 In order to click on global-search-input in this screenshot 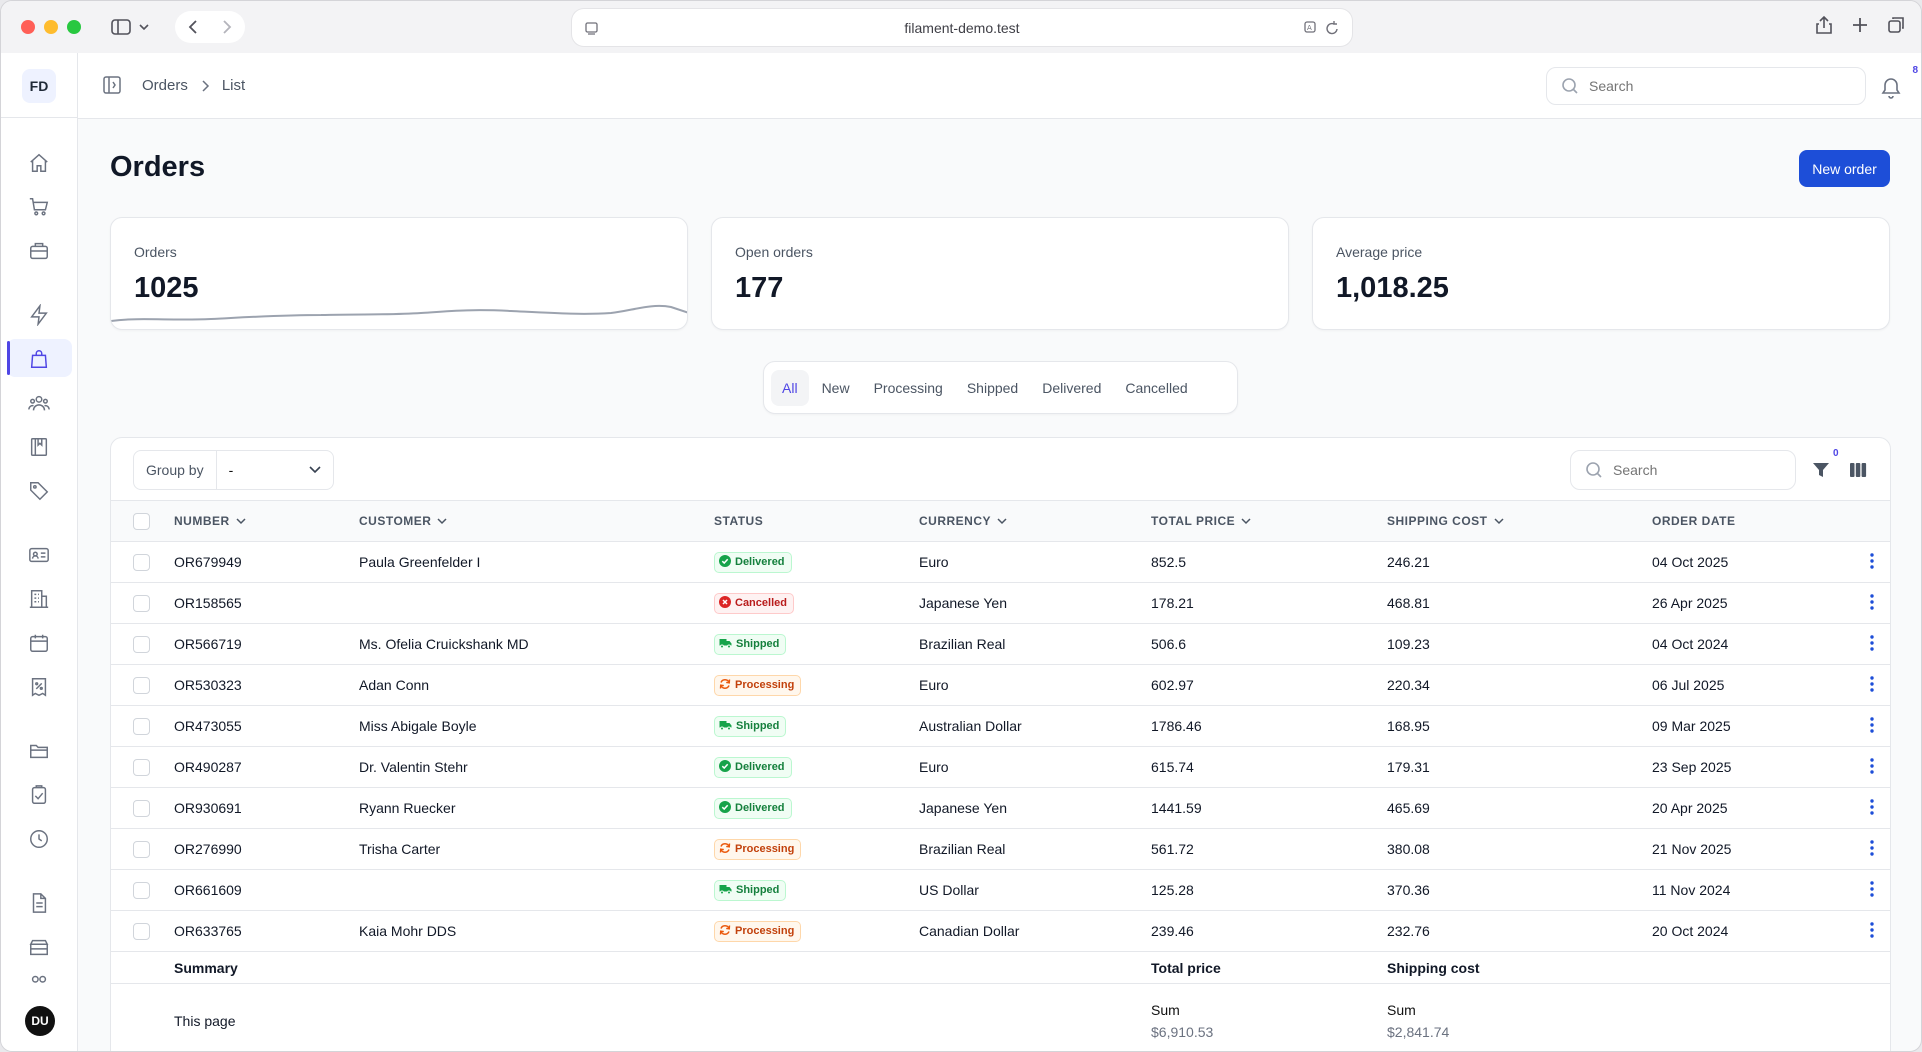, I will do `click(1727, 86)`.